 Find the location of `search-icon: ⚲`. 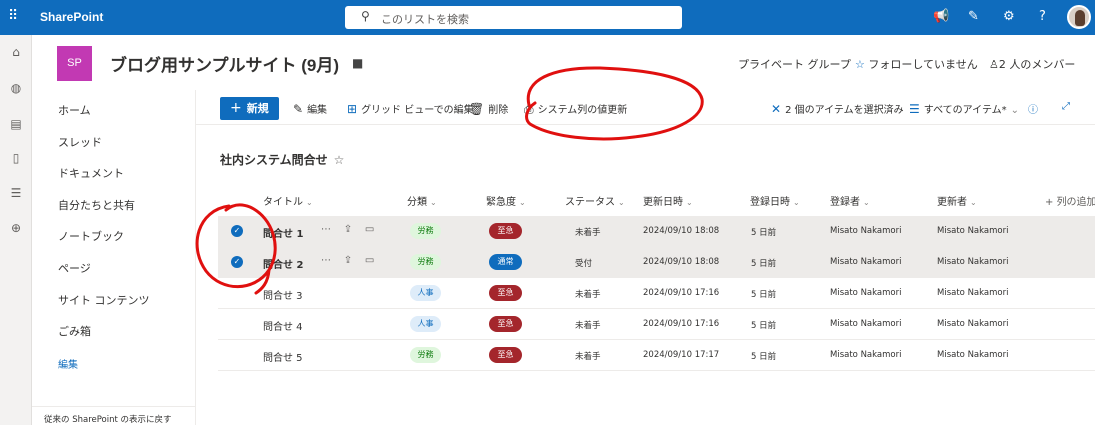

search-icon: ⚲ is located at coordinates (365, 16).